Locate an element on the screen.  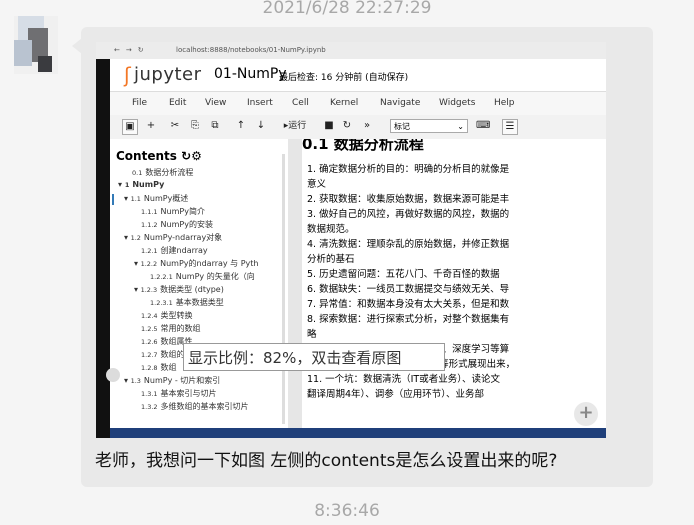
panel-divider is located at coordinates (295, 288).